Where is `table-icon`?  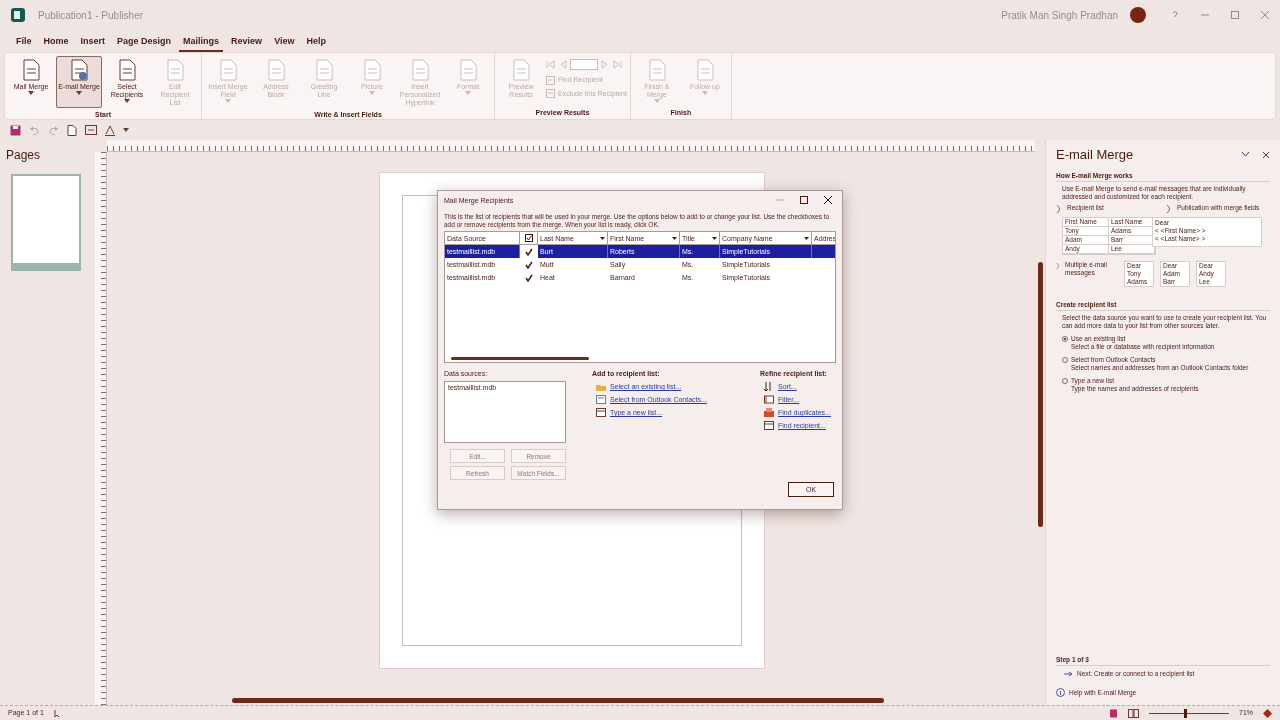 table-icon is located at coordinates (601, 412).